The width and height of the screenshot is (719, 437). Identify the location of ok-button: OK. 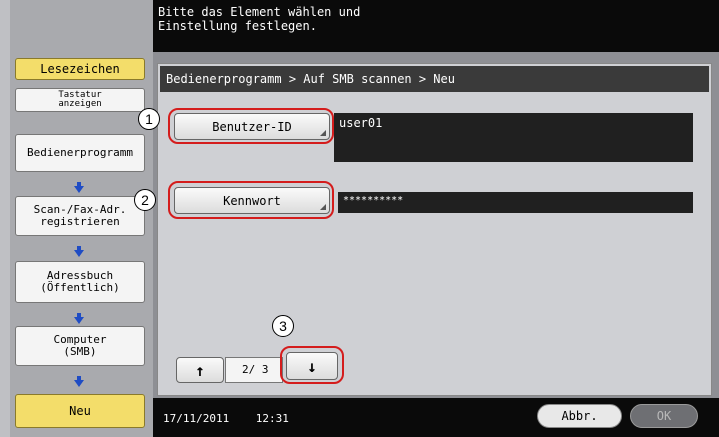
(664, 416).